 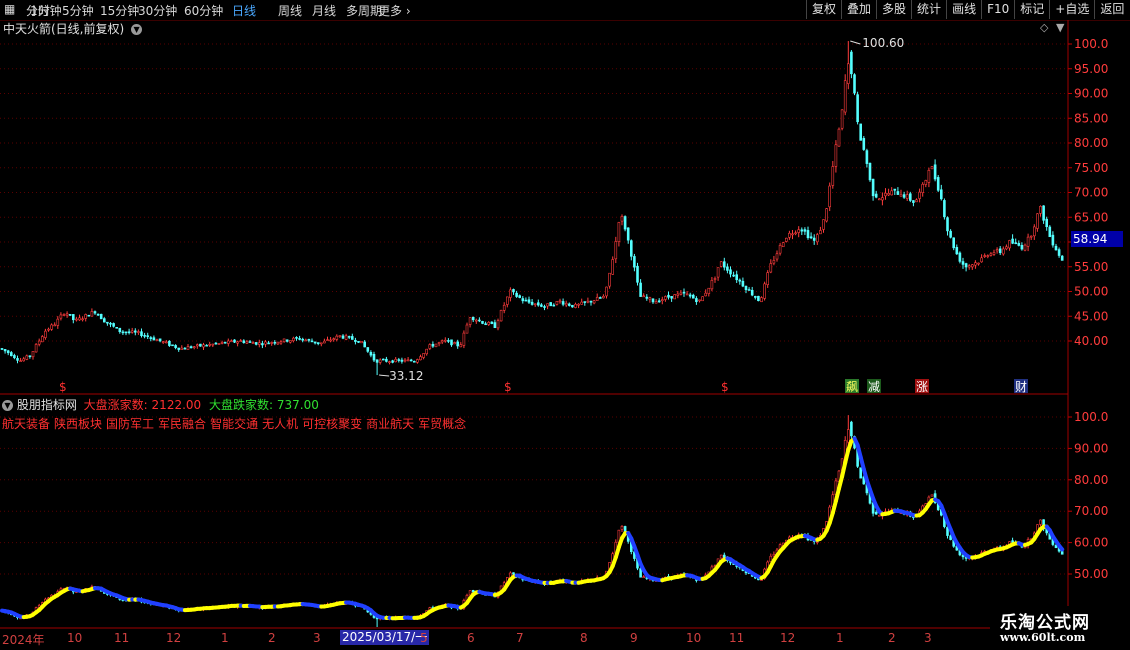 What do you see at coordinates (1091, 69) in the screenshot?
I see `y-tick-label: 95.00` at bounding box center [1091, 69].